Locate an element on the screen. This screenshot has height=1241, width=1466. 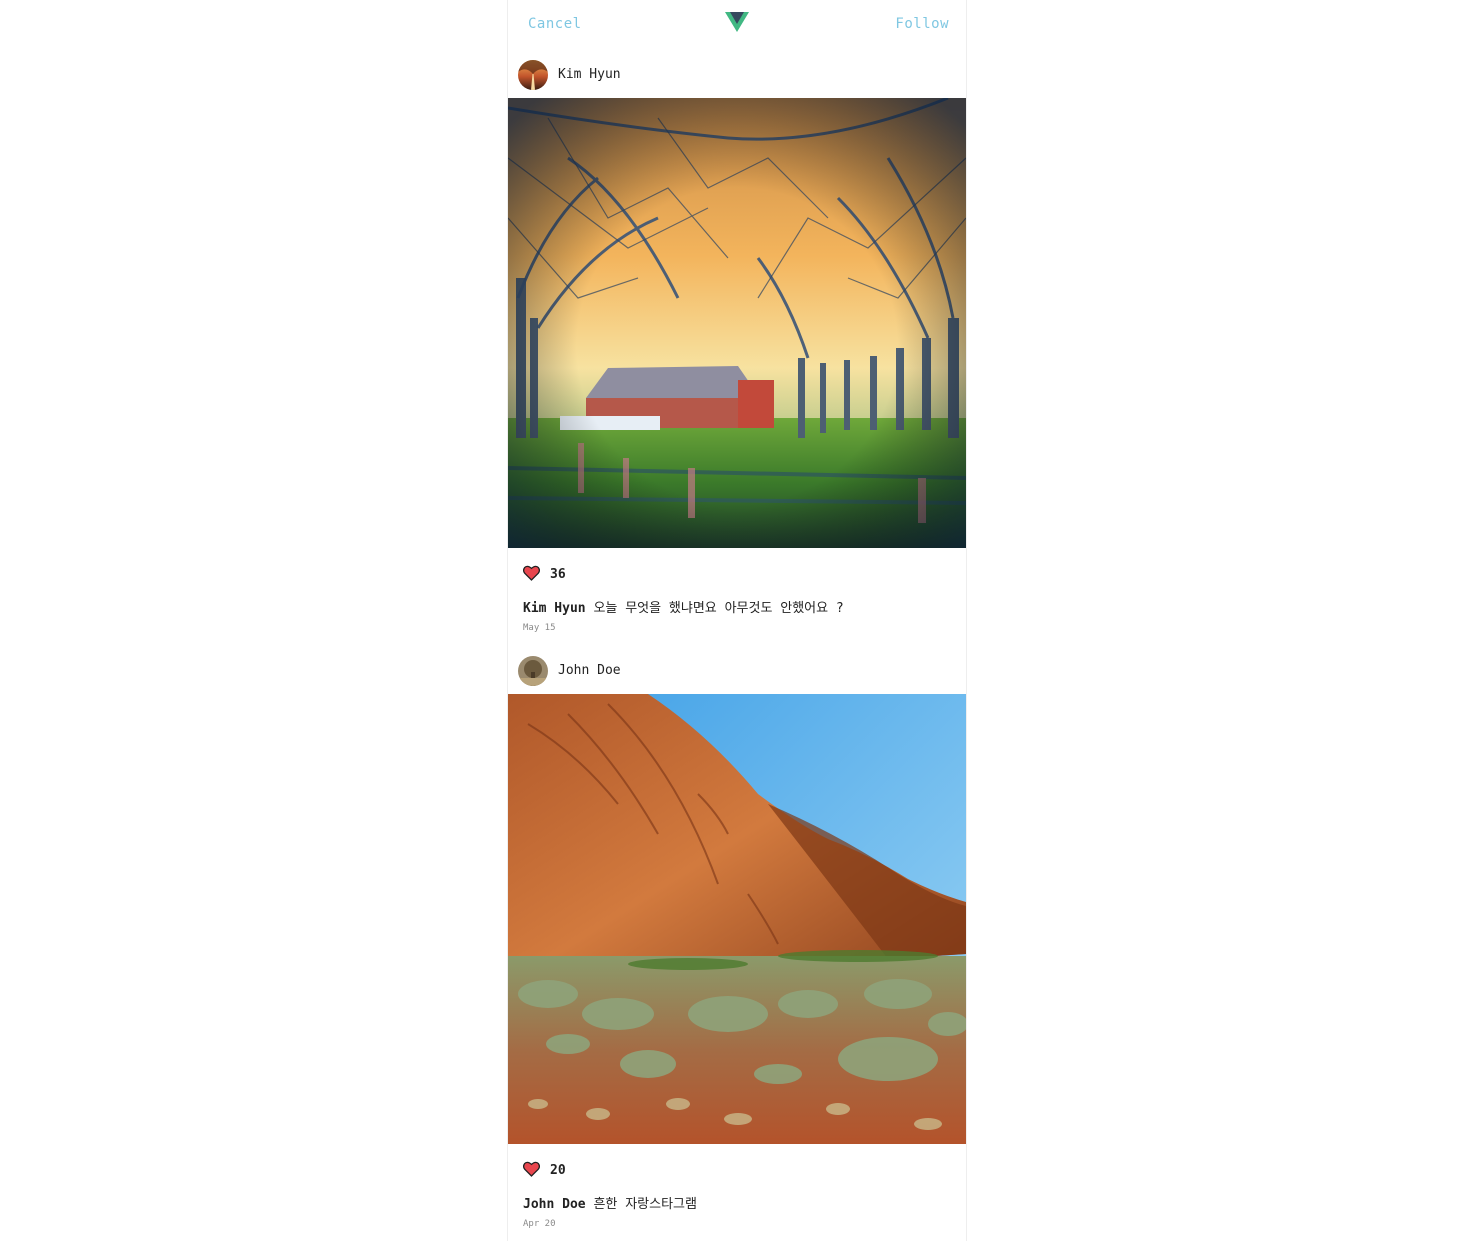
post-date: Apr 20 is located at coordinates (539, 1224).